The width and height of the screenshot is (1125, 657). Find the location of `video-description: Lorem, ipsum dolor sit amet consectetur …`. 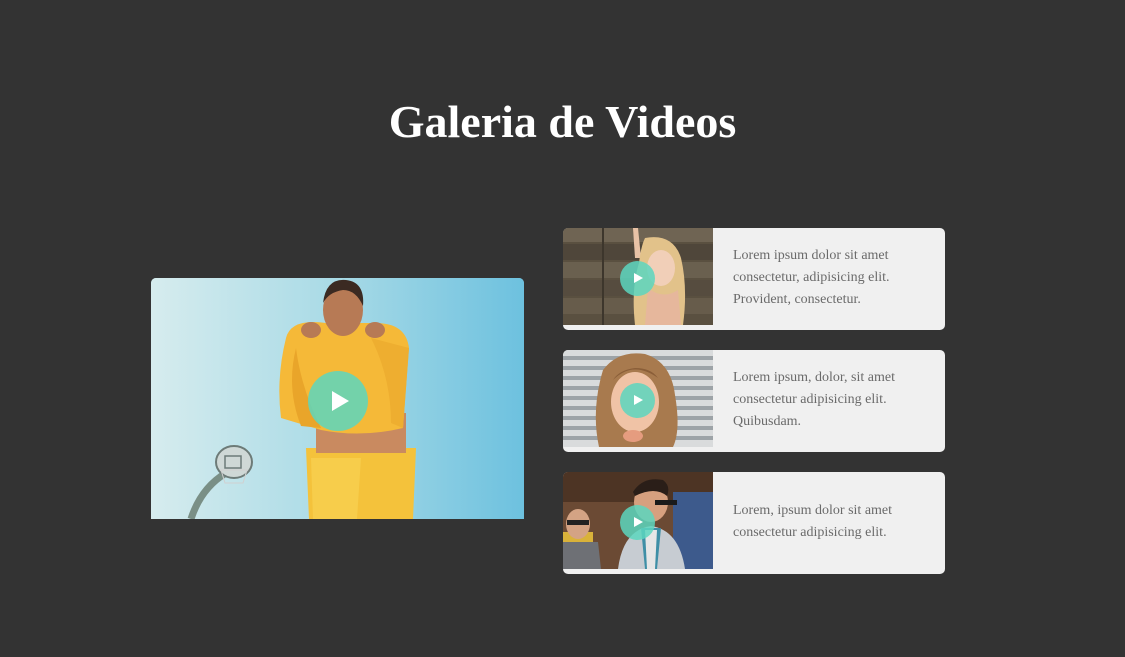

video-description: Lorem, ipsum dolor sit amet consectetur … is located at coordinates (813, 521).